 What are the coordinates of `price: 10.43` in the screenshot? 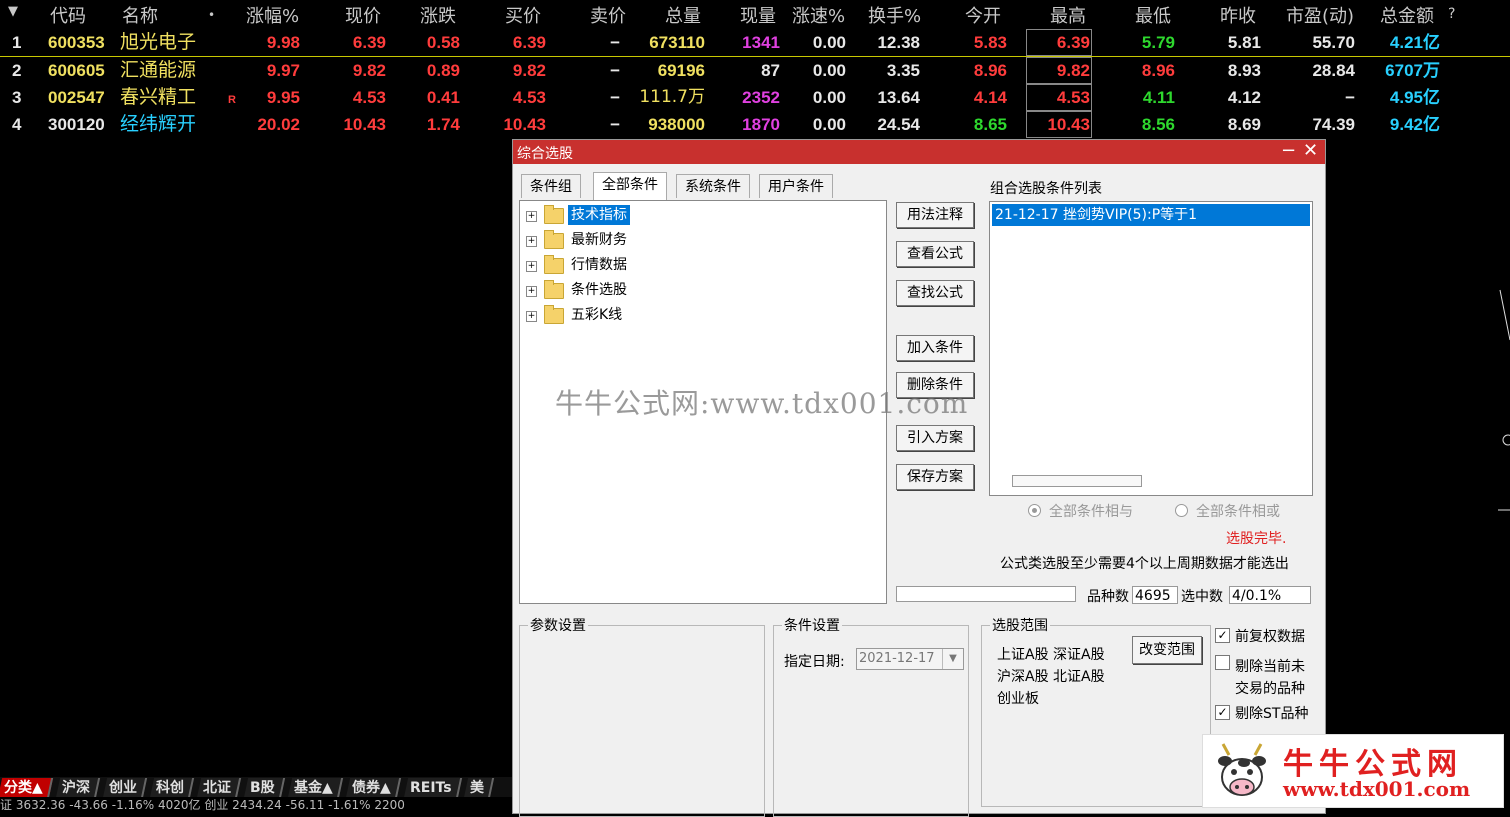 It's located at (364, 124).